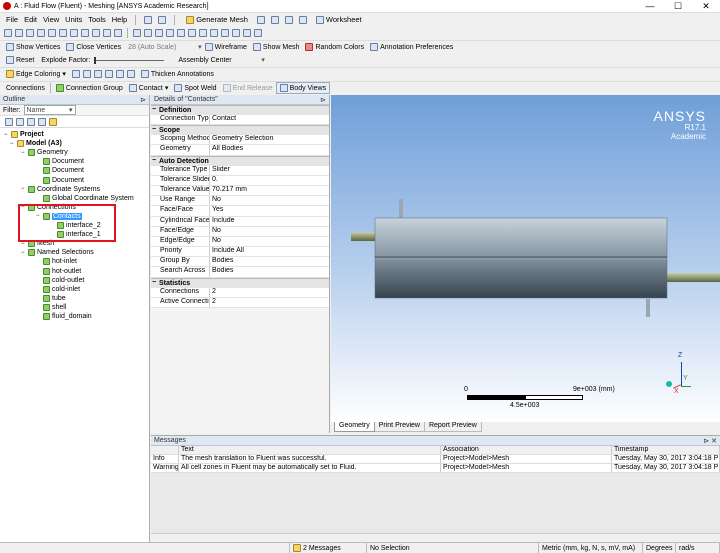  I want to click on select-vertex-icon, so click(19, 33).